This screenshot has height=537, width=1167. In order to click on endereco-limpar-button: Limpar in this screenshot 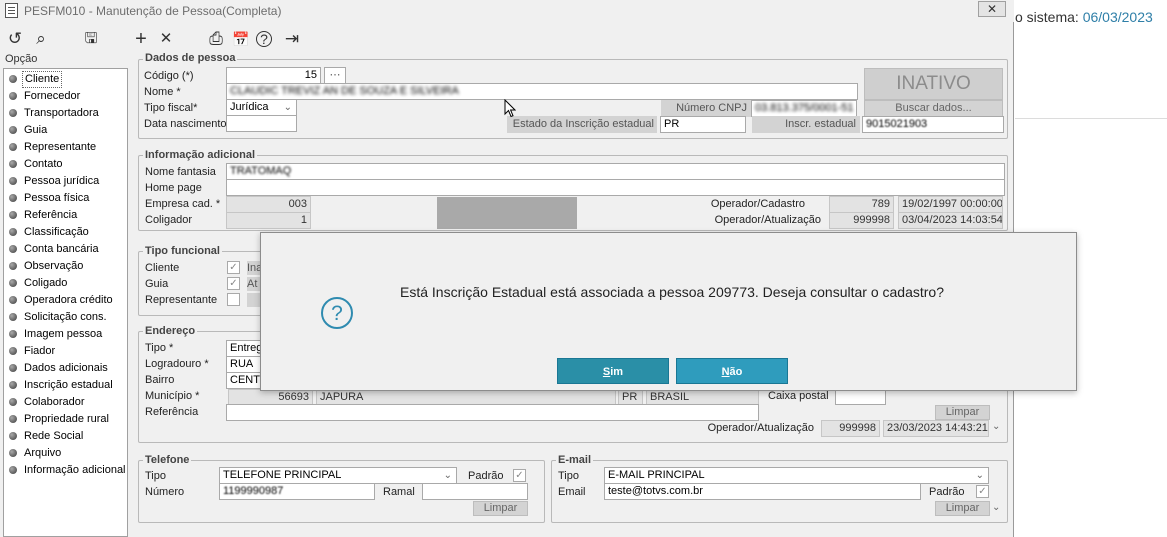, I will do `click(962, 412)`.